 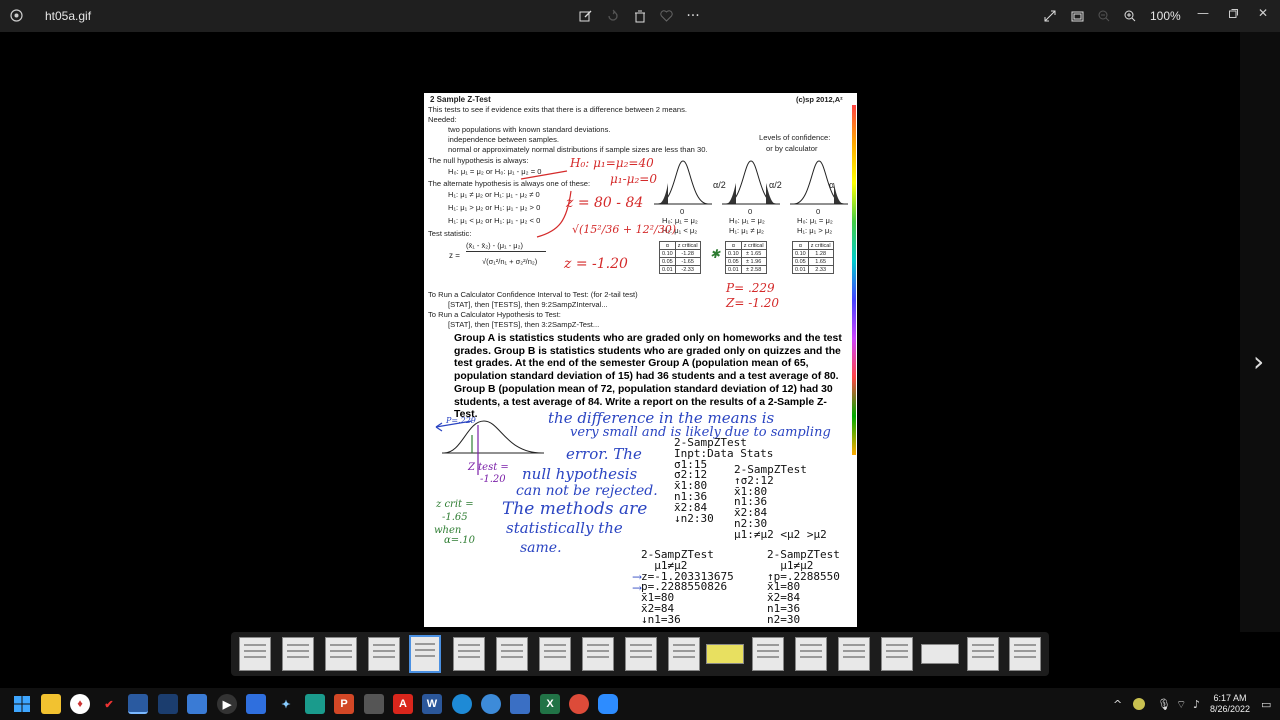 I want to click on start-icon, so click(x=22, y=704).